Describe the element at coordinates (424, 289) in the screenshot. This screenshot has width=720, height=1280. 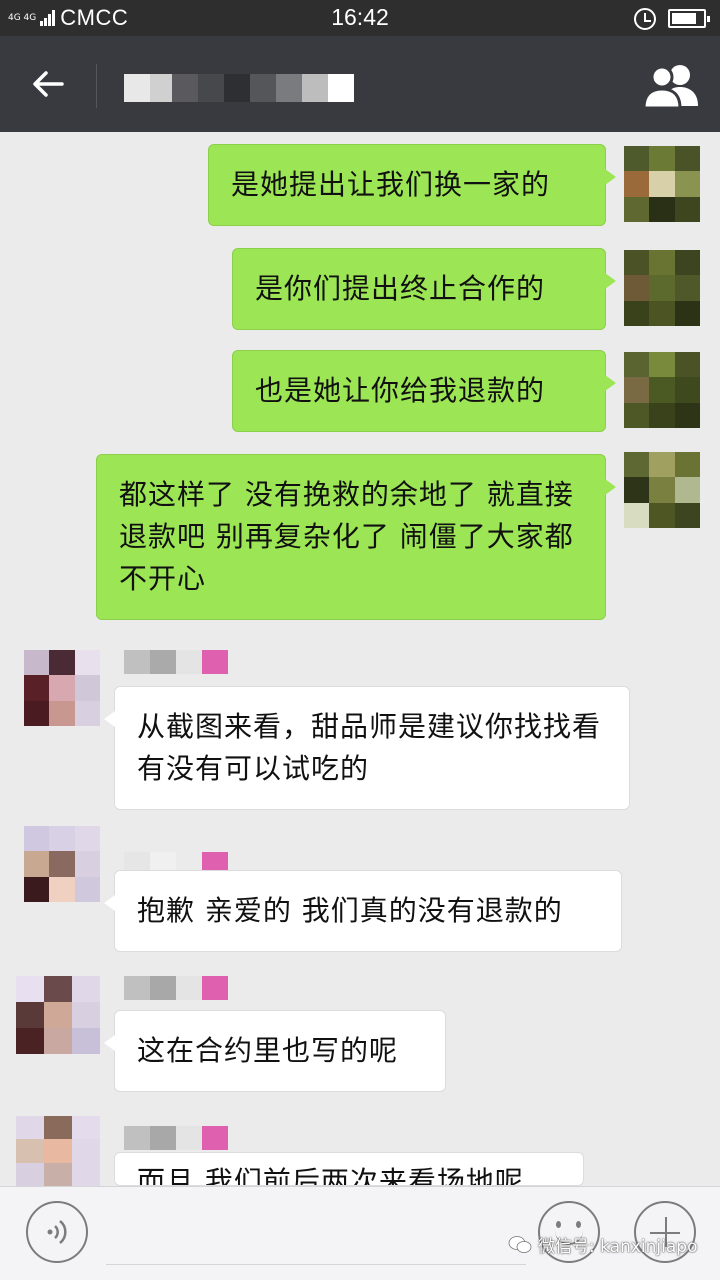
I see `outgoing-message: 是你们提出终止合作的` at that location.